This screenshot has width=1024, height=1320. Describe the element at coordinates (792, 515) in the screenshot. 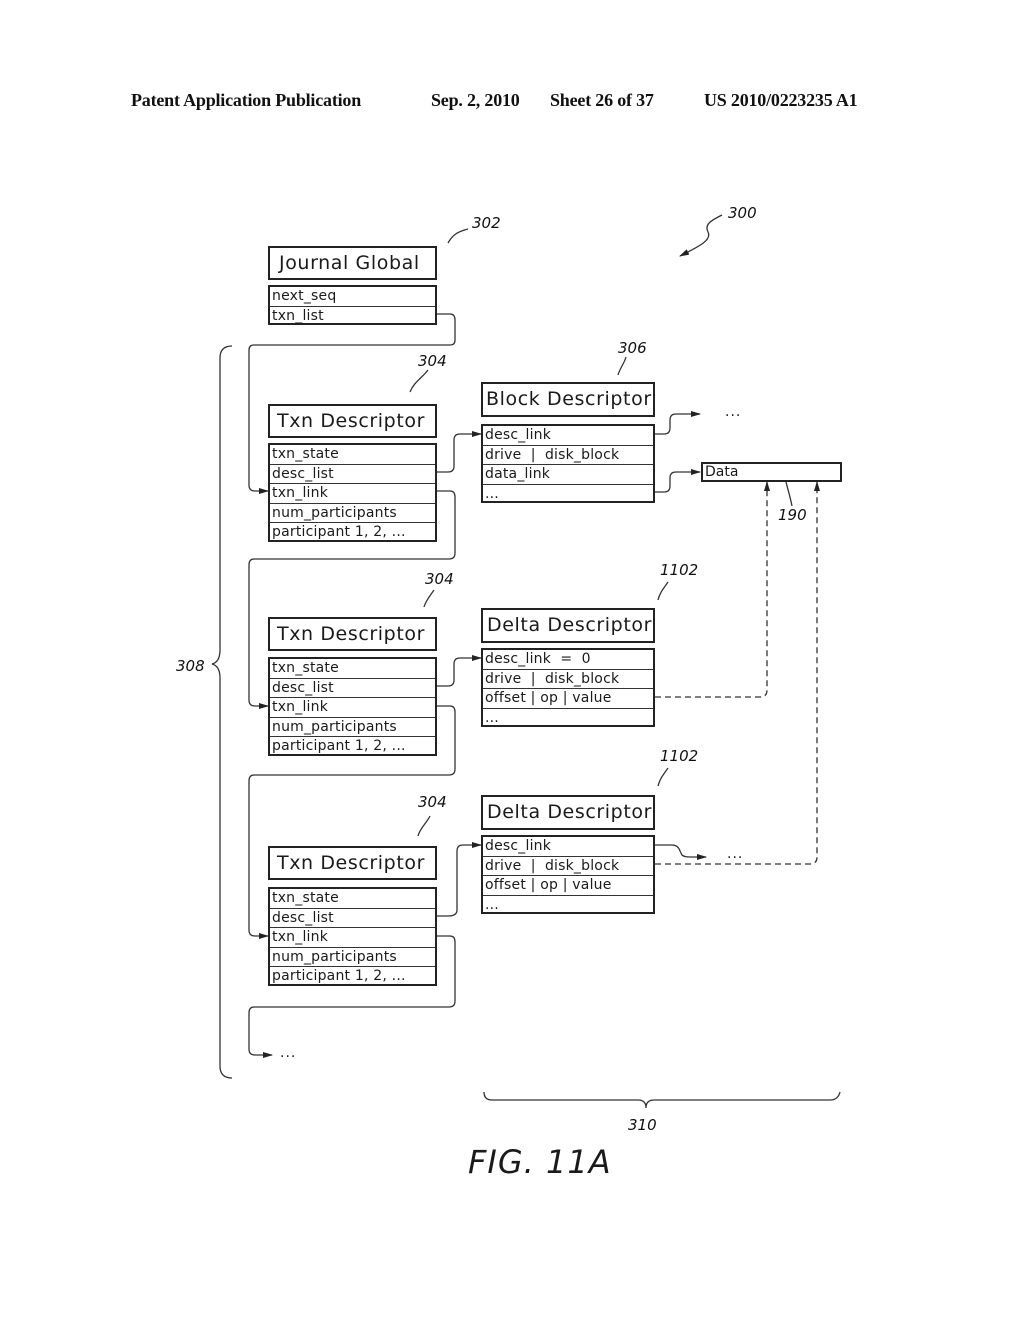

I see `ref-190: 190` at that location.